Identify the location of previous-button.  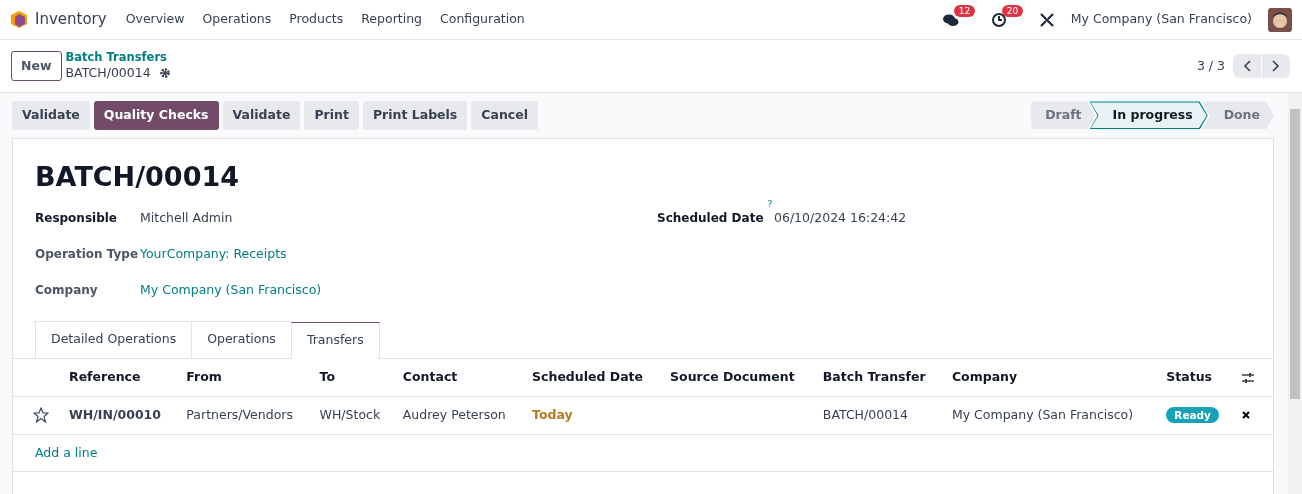
(1247, 66).